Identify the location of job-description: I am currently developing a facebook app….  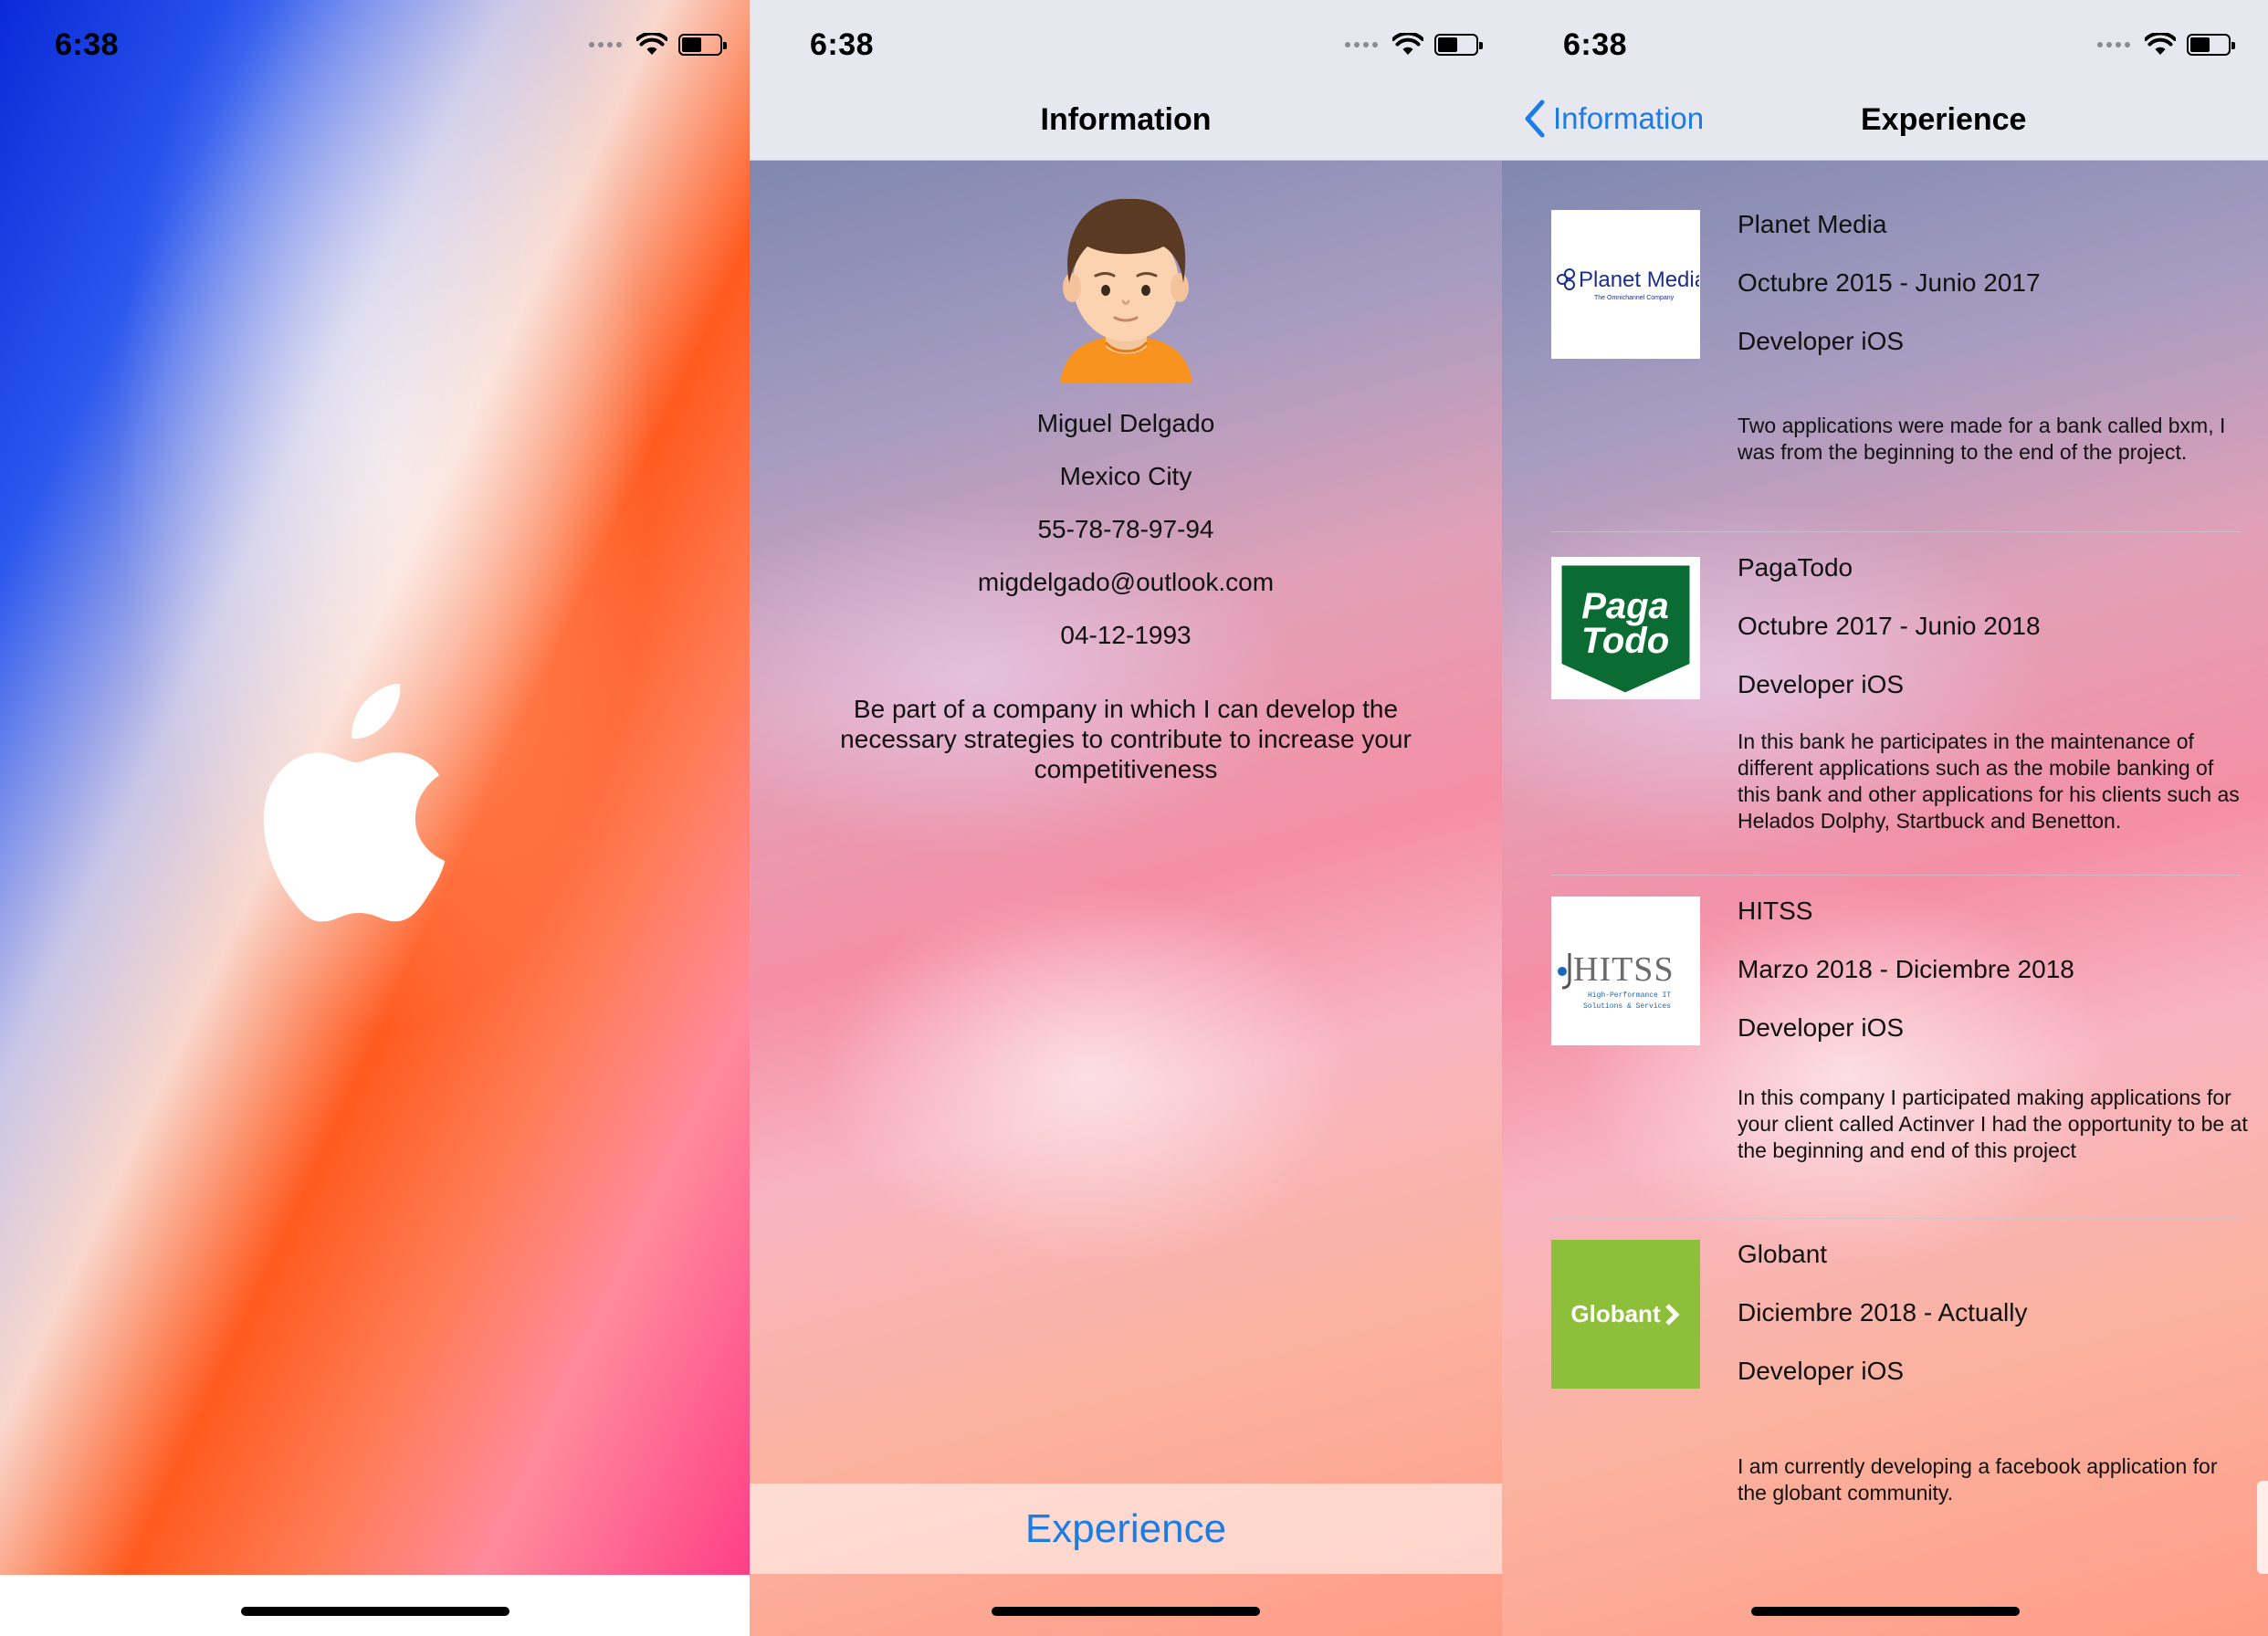
(1978, 1479).